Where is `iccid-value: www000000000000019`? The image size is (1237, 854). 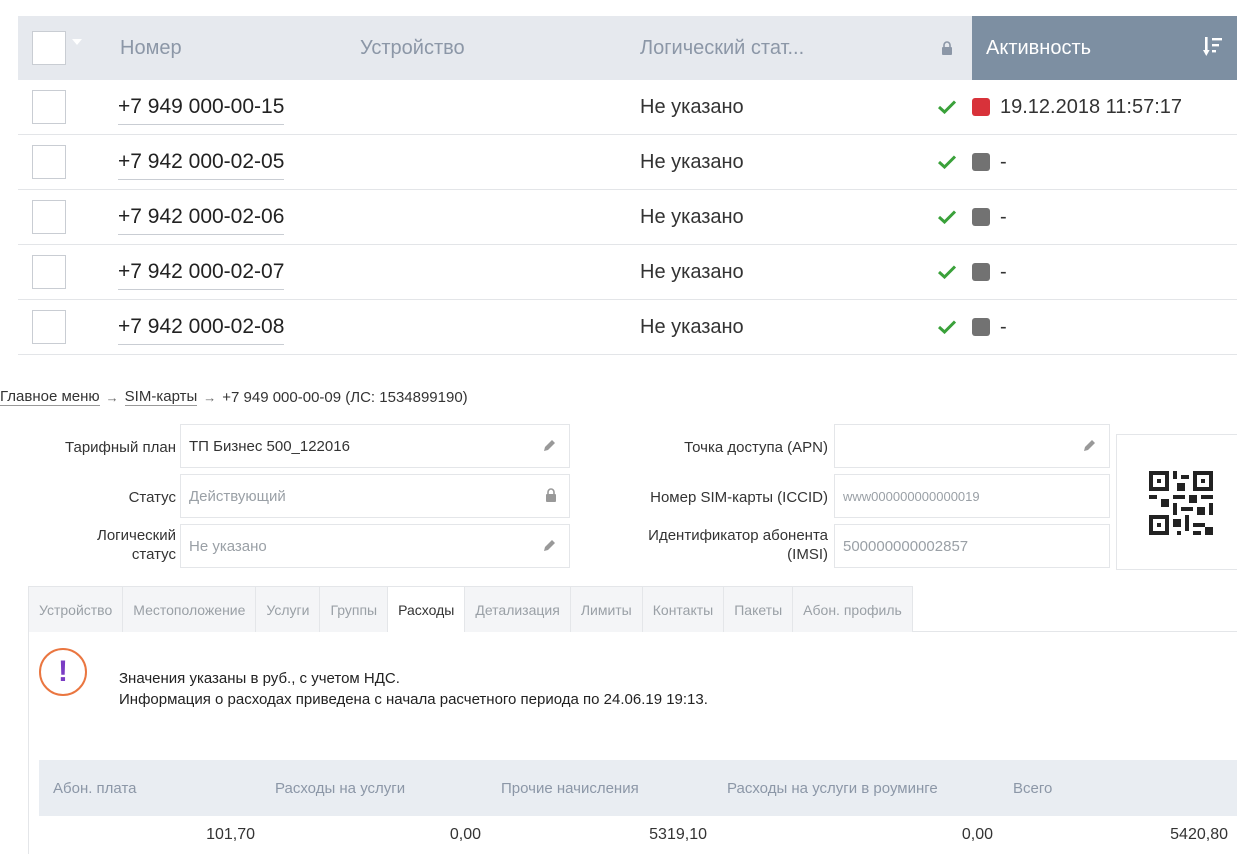
iccid-value: www000000000000019 is located at coordinates (911, 496).